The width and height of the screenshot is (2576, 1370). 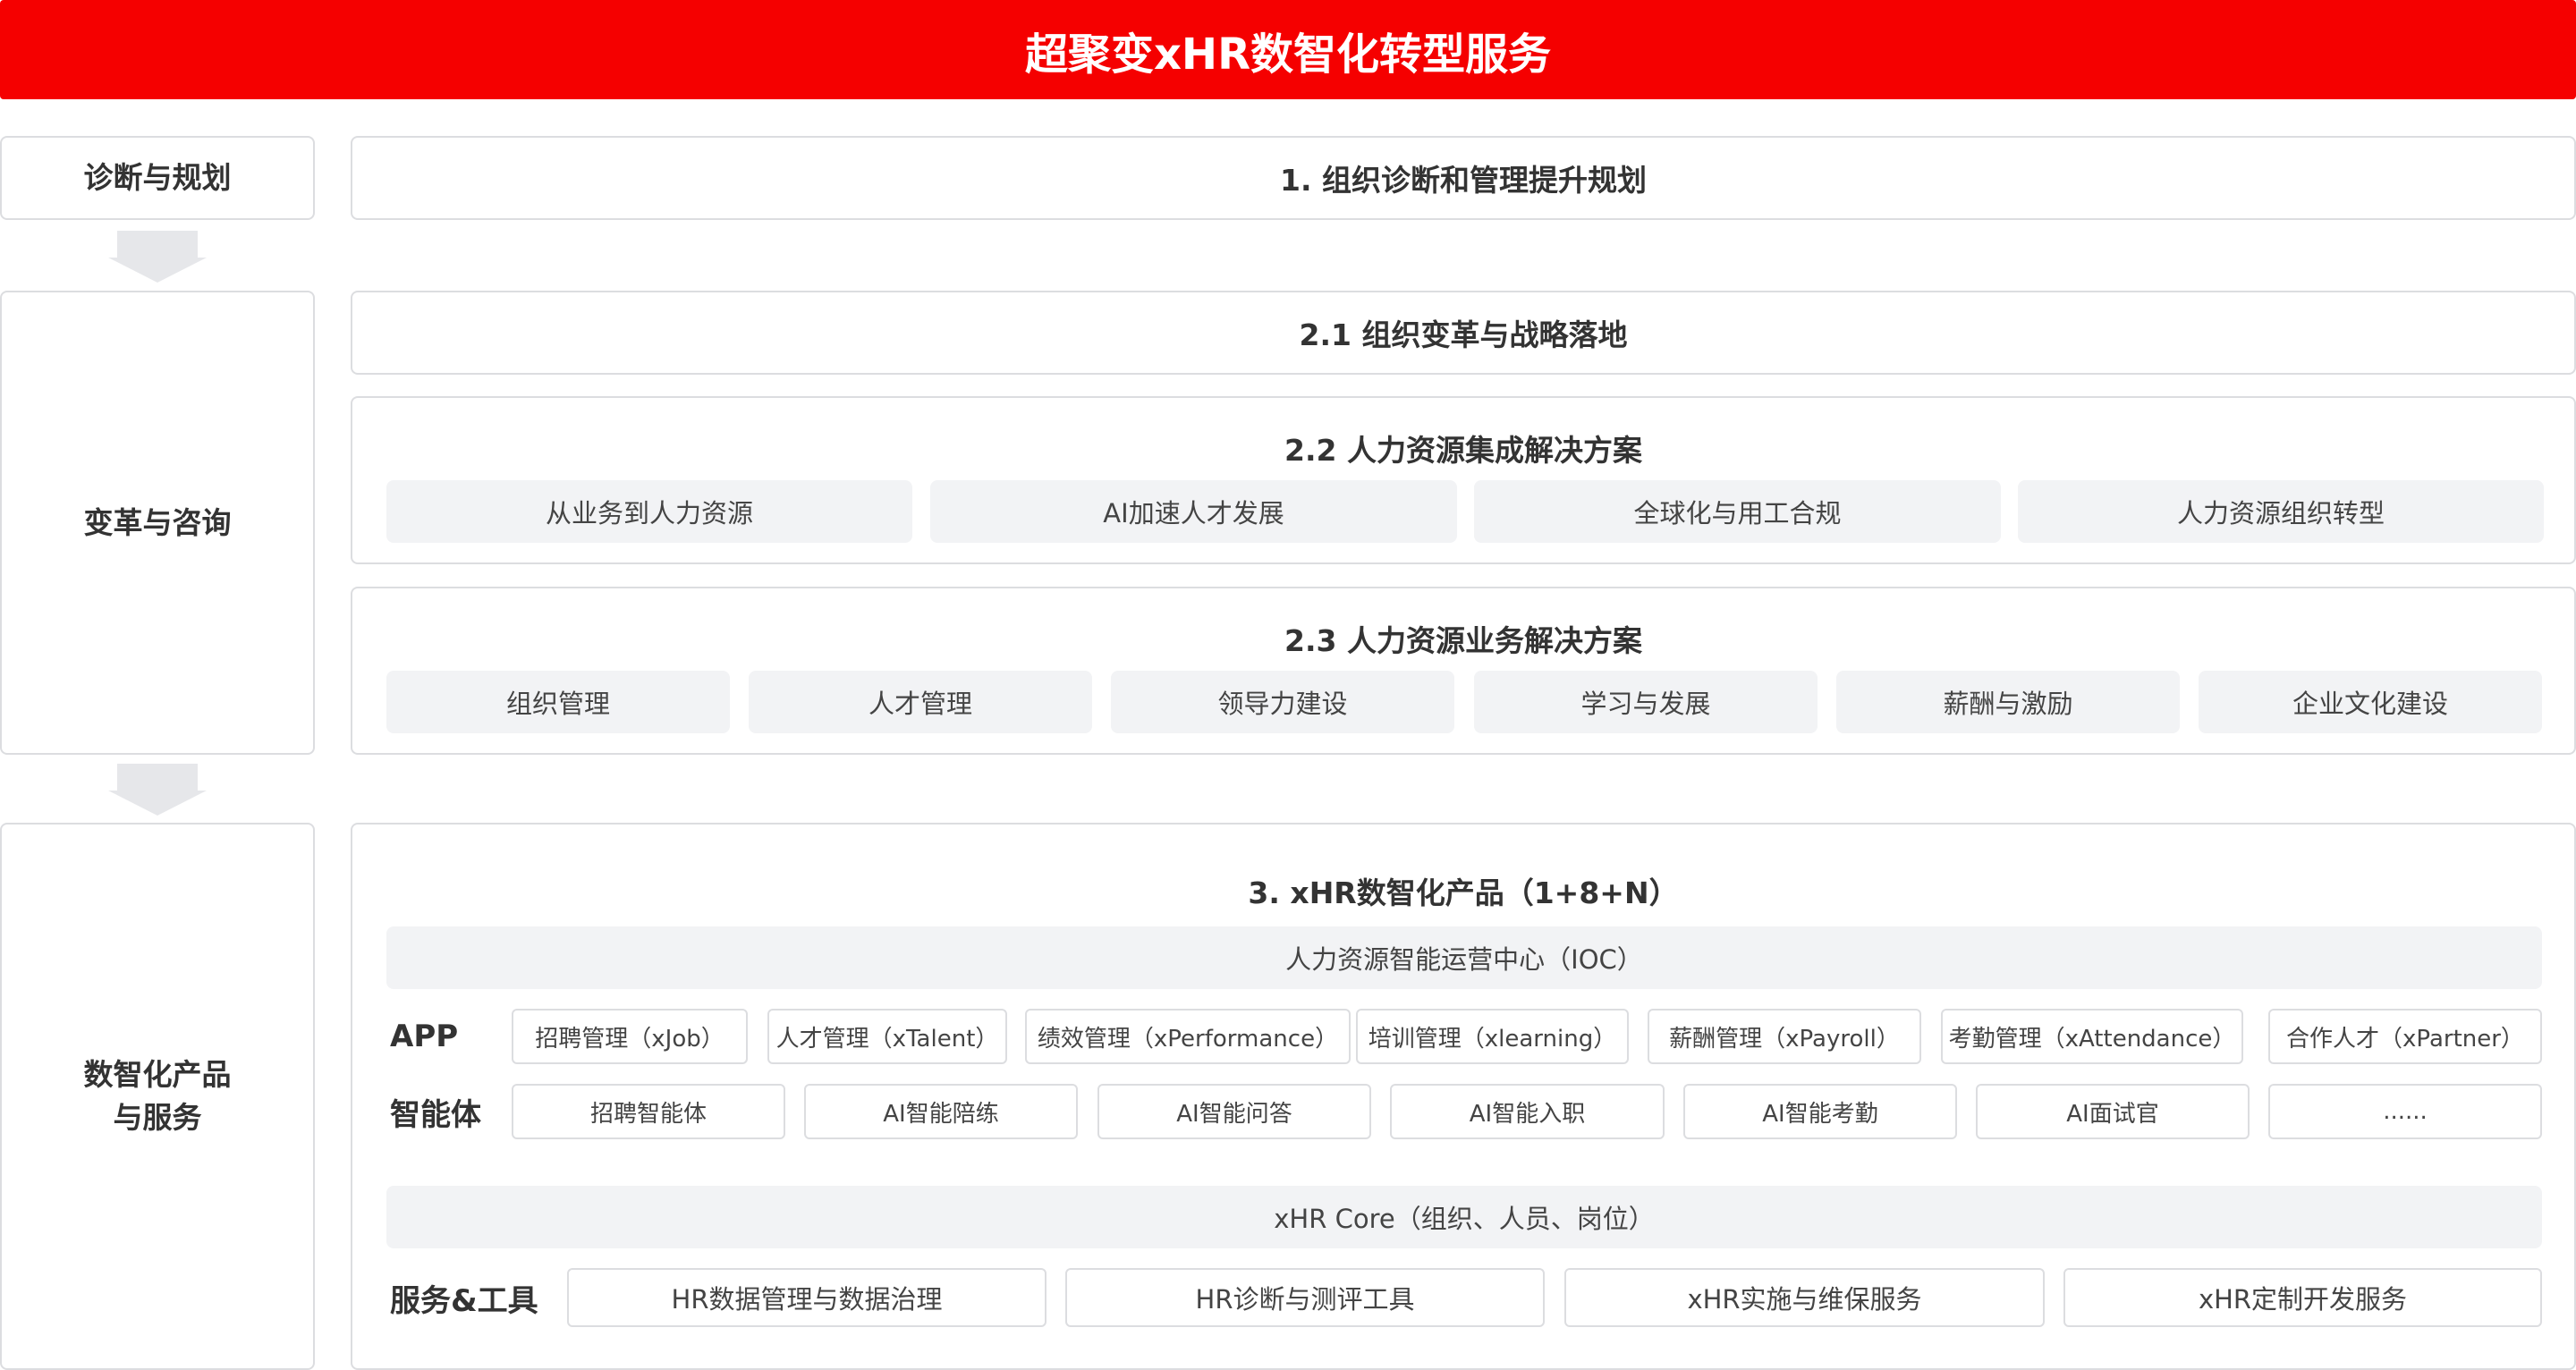 I want to click on agent-cell: AI智能入职, so click(x=1527, y=1111).